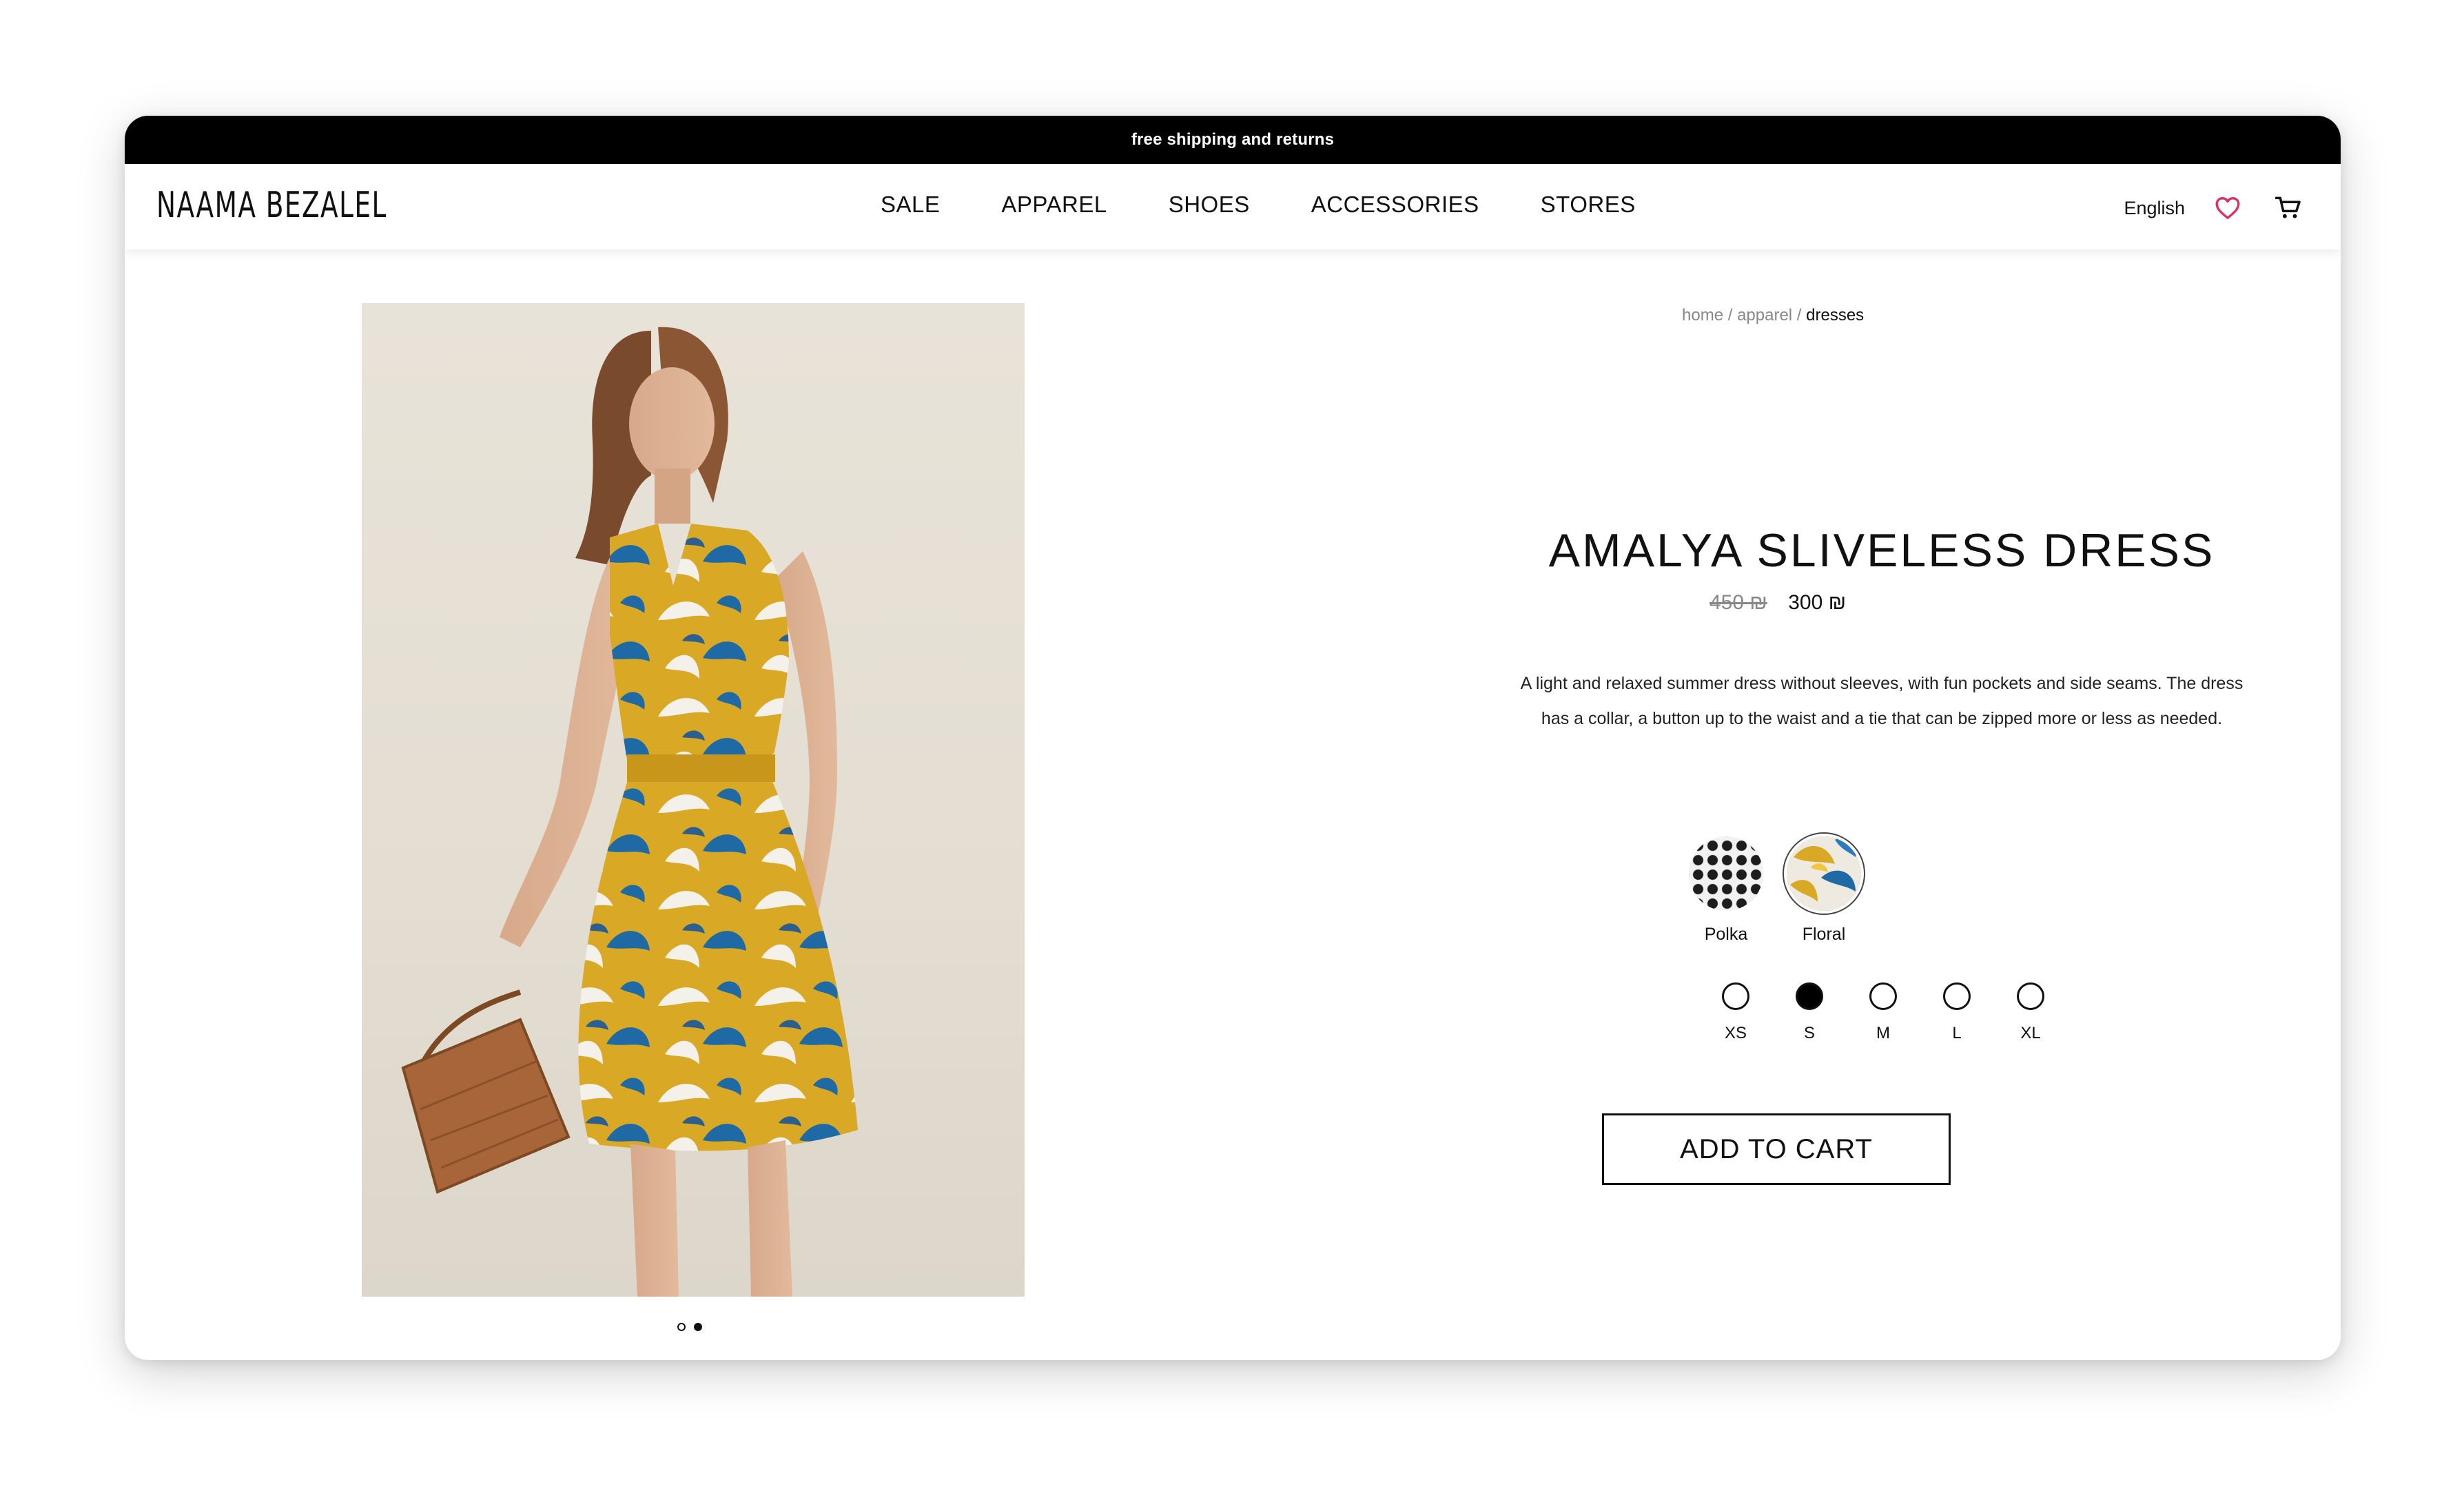  What do you see at coordinates (1209, 205) in the screenshot?
I see `nav-item-shoes: SHOES` at bounding box center [1209, 205].